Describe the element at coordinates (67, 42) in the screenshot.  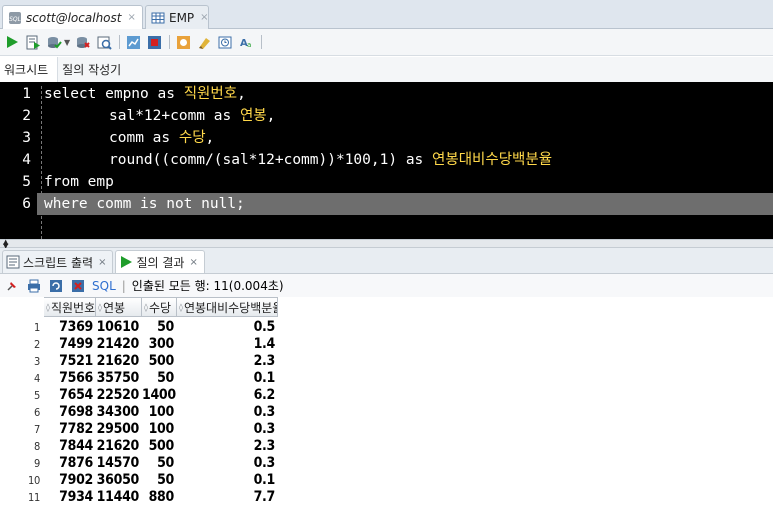
I see `chevron-down-icon: ▼` at that location.